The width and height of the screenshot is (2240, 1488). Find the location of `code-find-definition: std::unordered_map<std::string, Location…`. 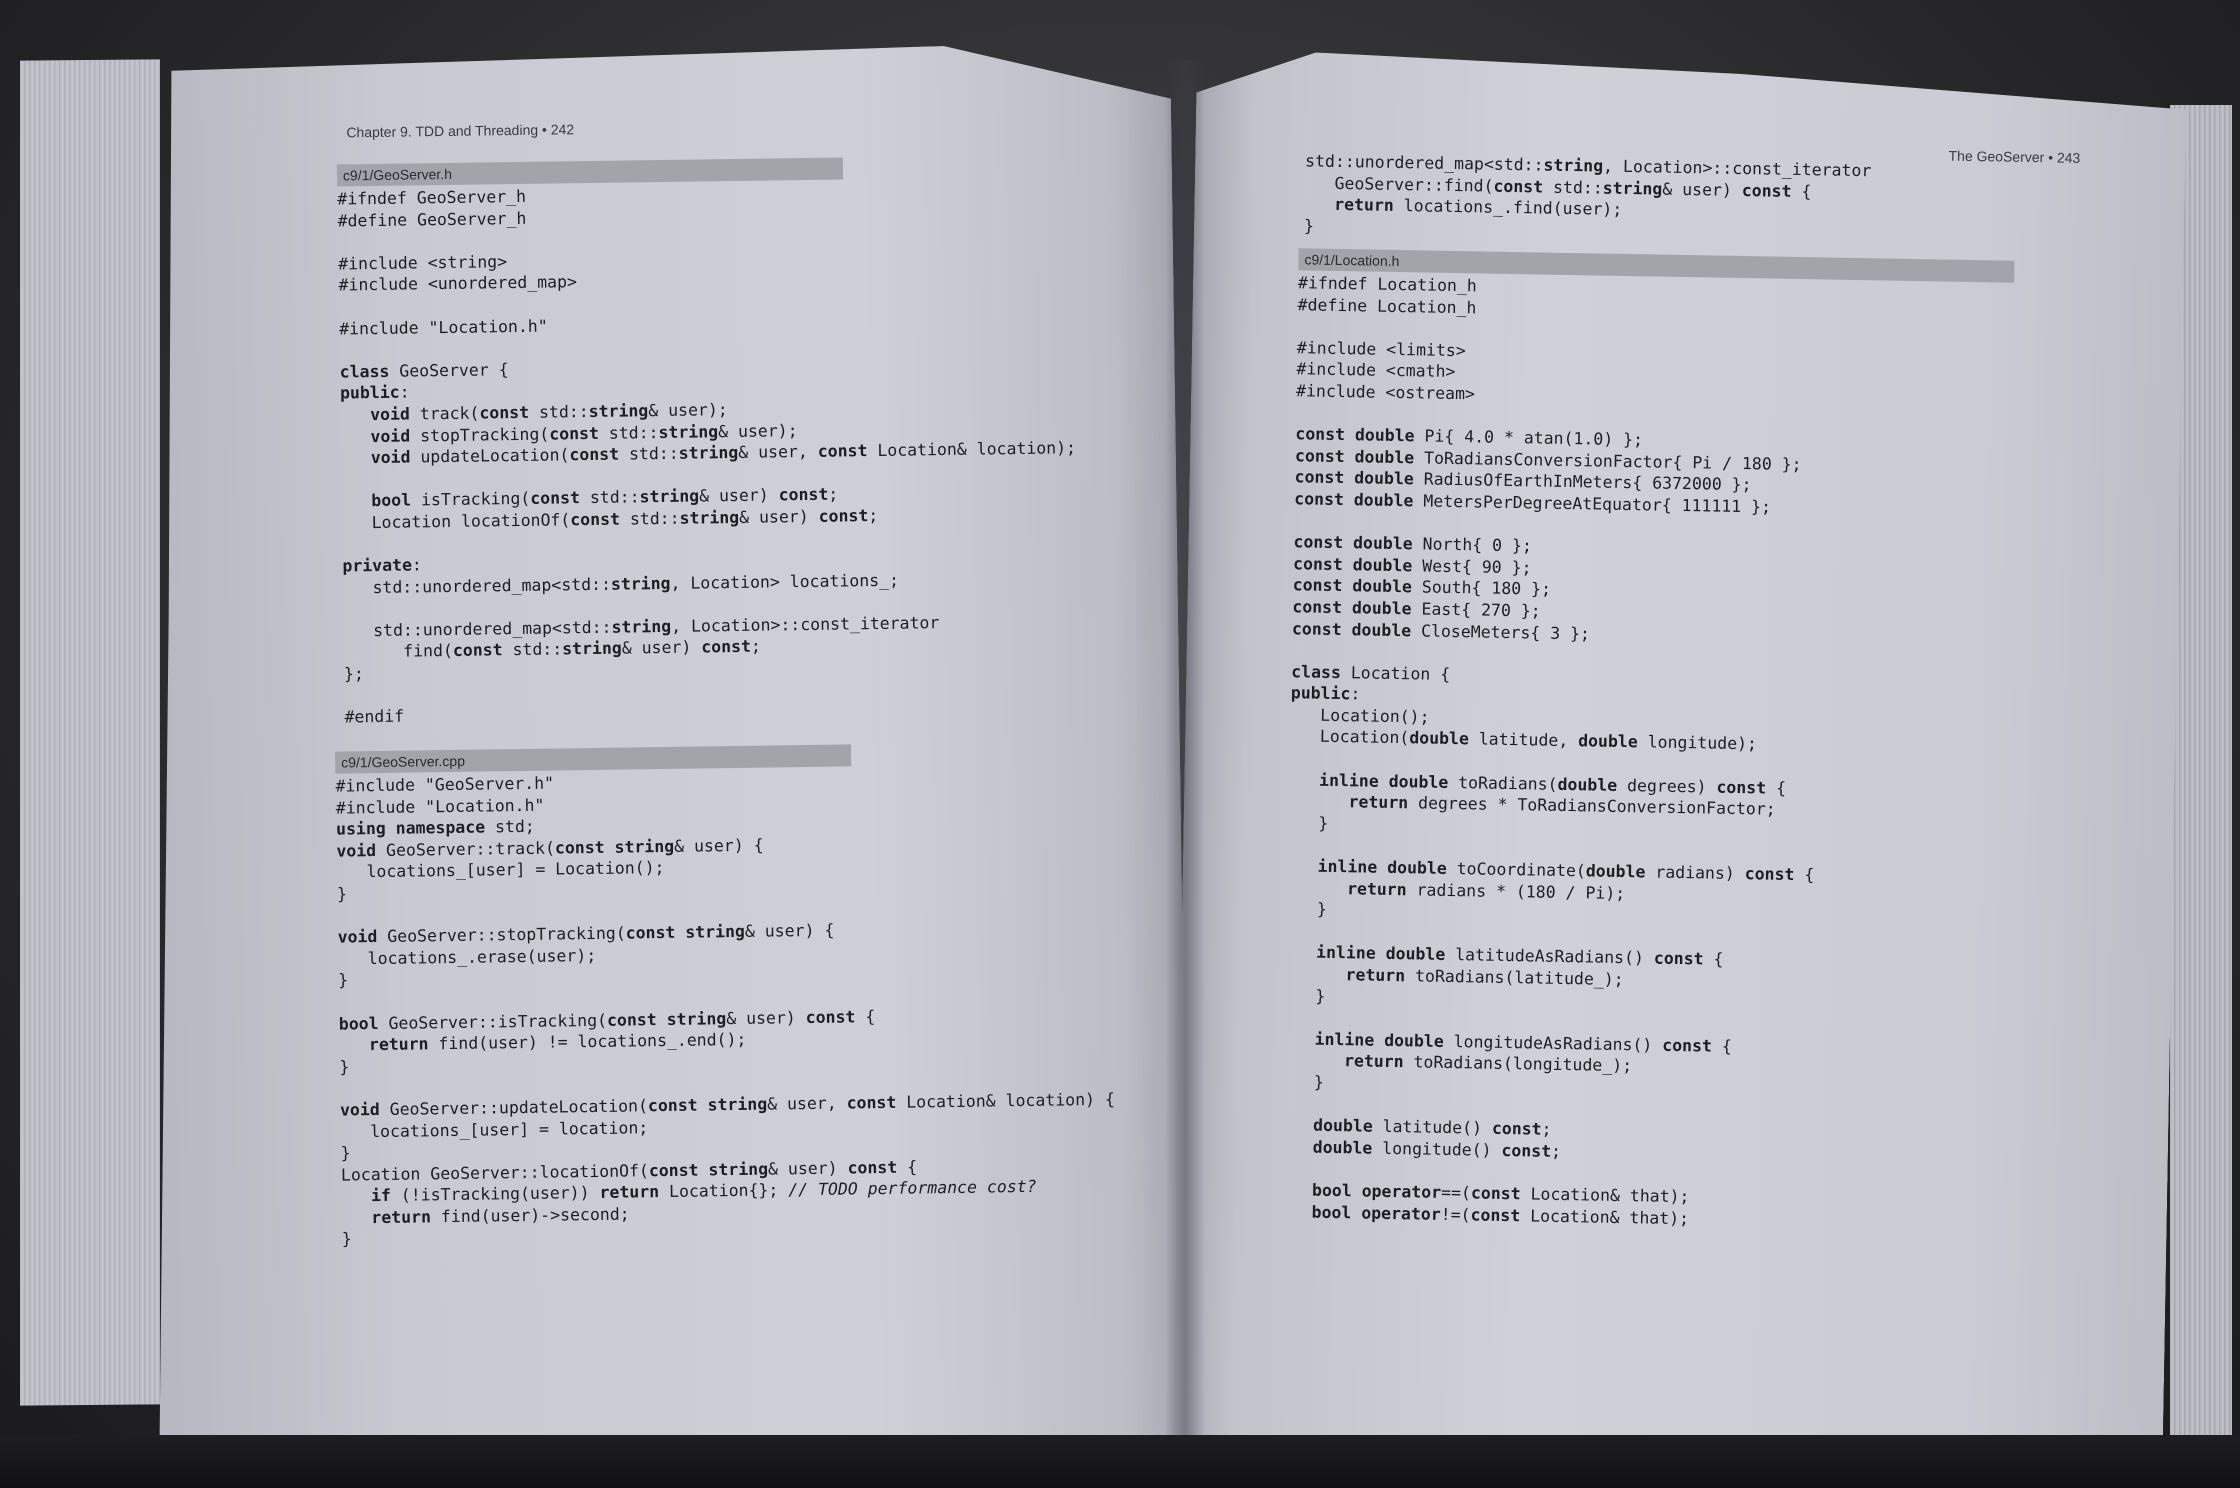

code-find-definition: std::unordered_map<std::string, Location… is located at coordinates (1587, 193).